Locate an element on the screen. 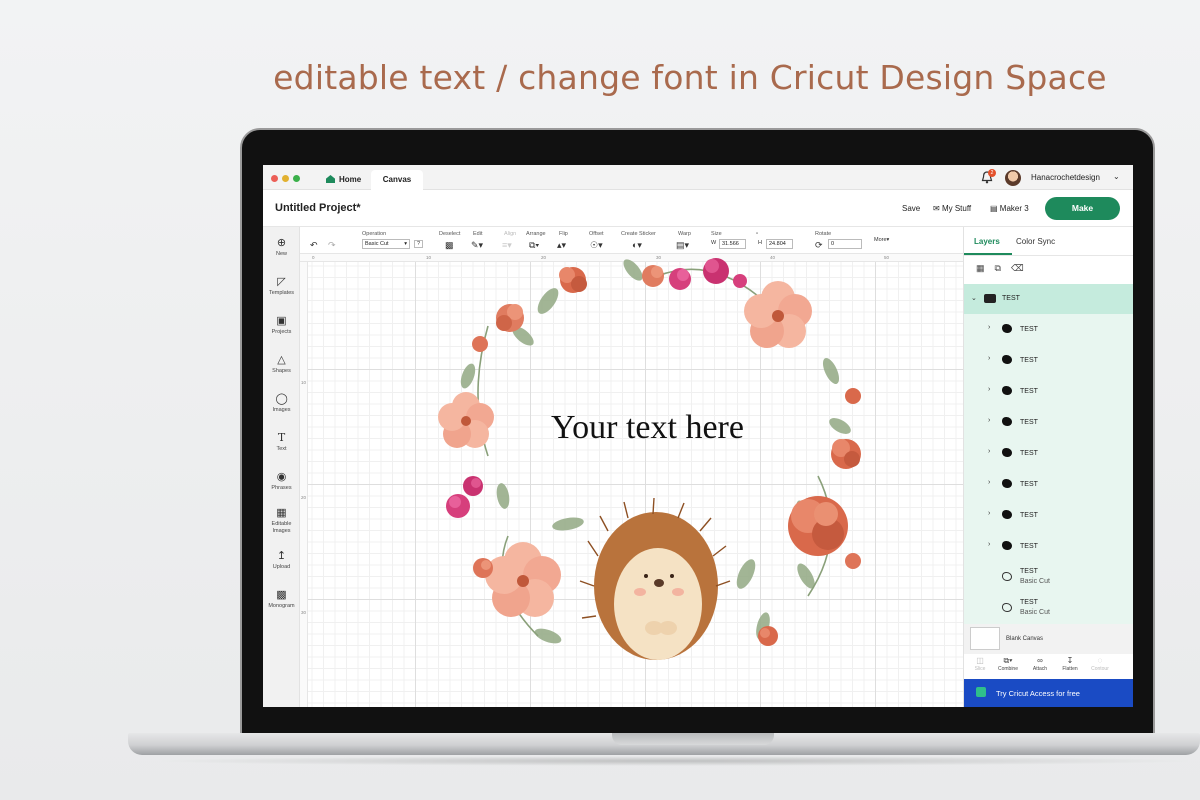 The image size is (1200, 800). browser-topbar: Home Canvas 2 Hanacrochetdesign ⌄ is located at coordinates (698, 177).